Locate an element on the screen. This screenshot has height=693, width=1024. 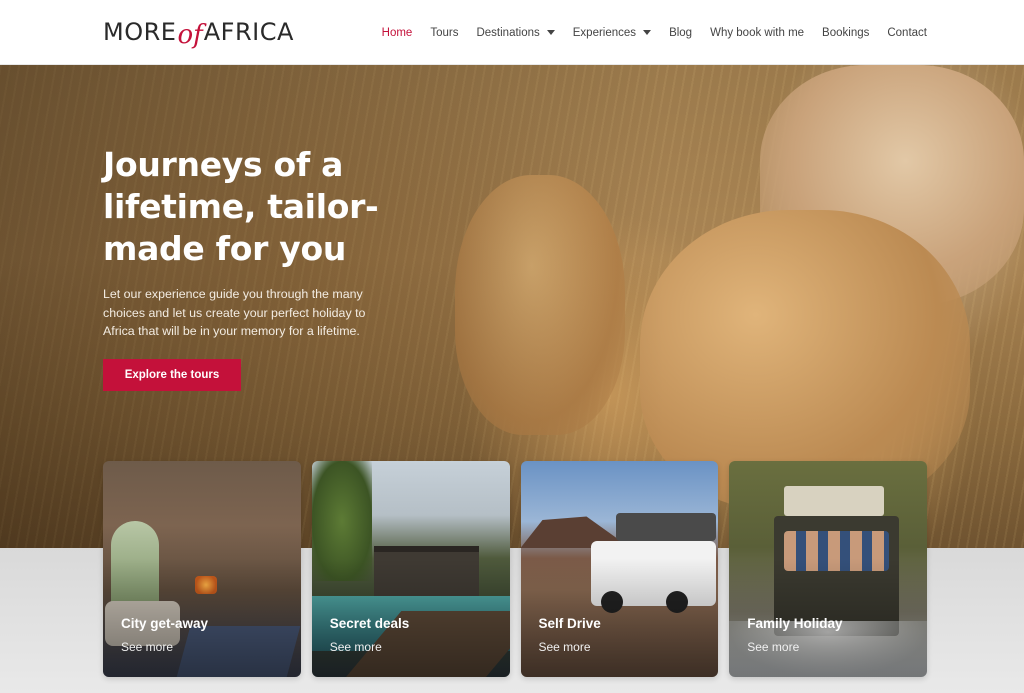
nav-item-why-book: Why book with me is located at coordinates (757, 33).